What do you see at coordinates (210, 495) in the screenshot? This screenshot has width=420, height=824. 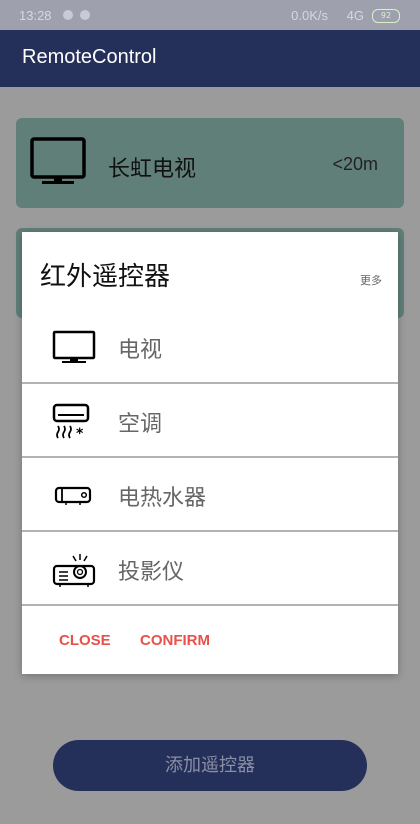 I see `option-water-heater: 电热水器` at bounding box center [210, 495].